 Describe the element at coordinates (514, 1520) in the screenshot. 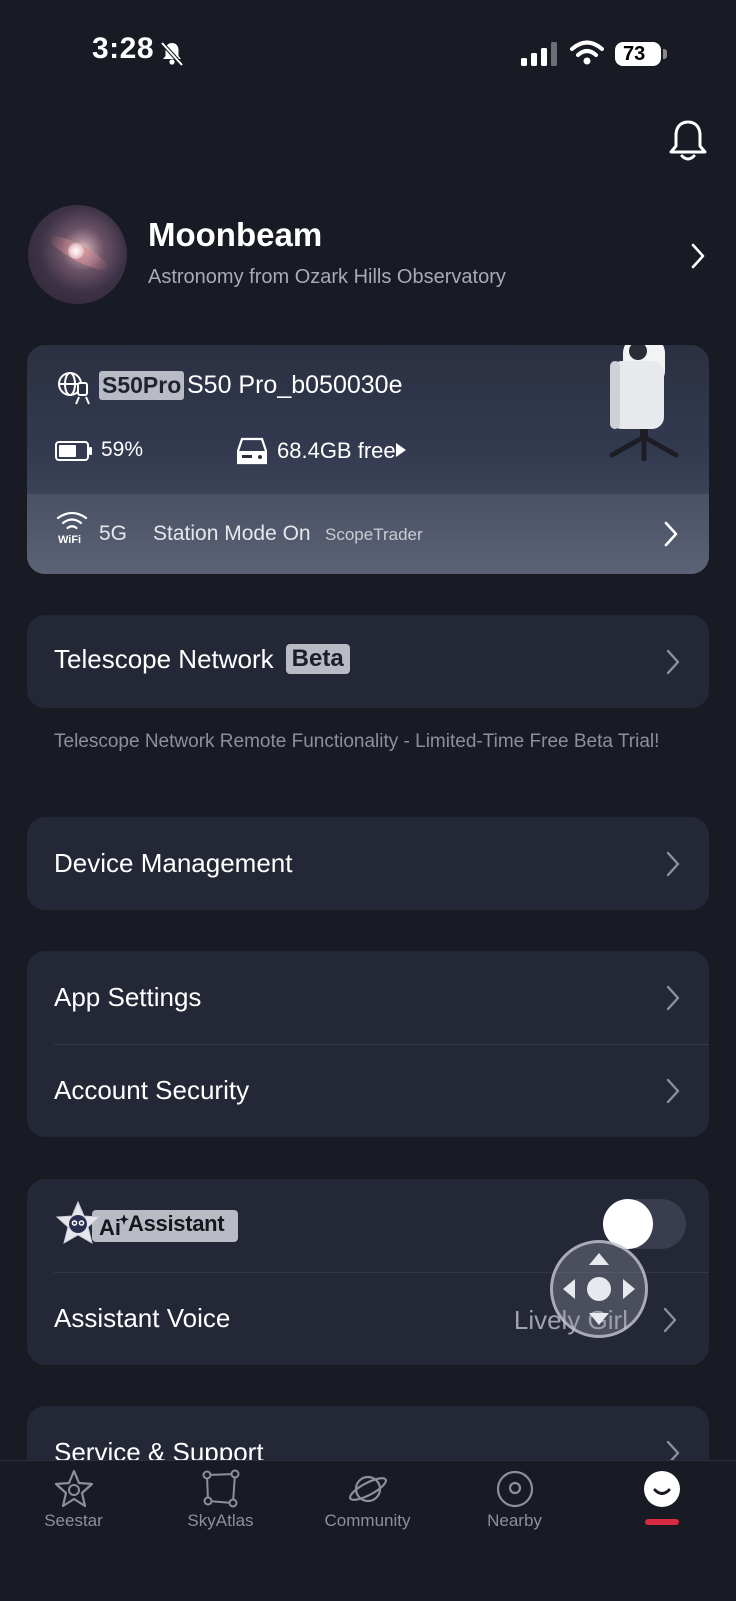

I see `tab-label: Nearby` at that location.